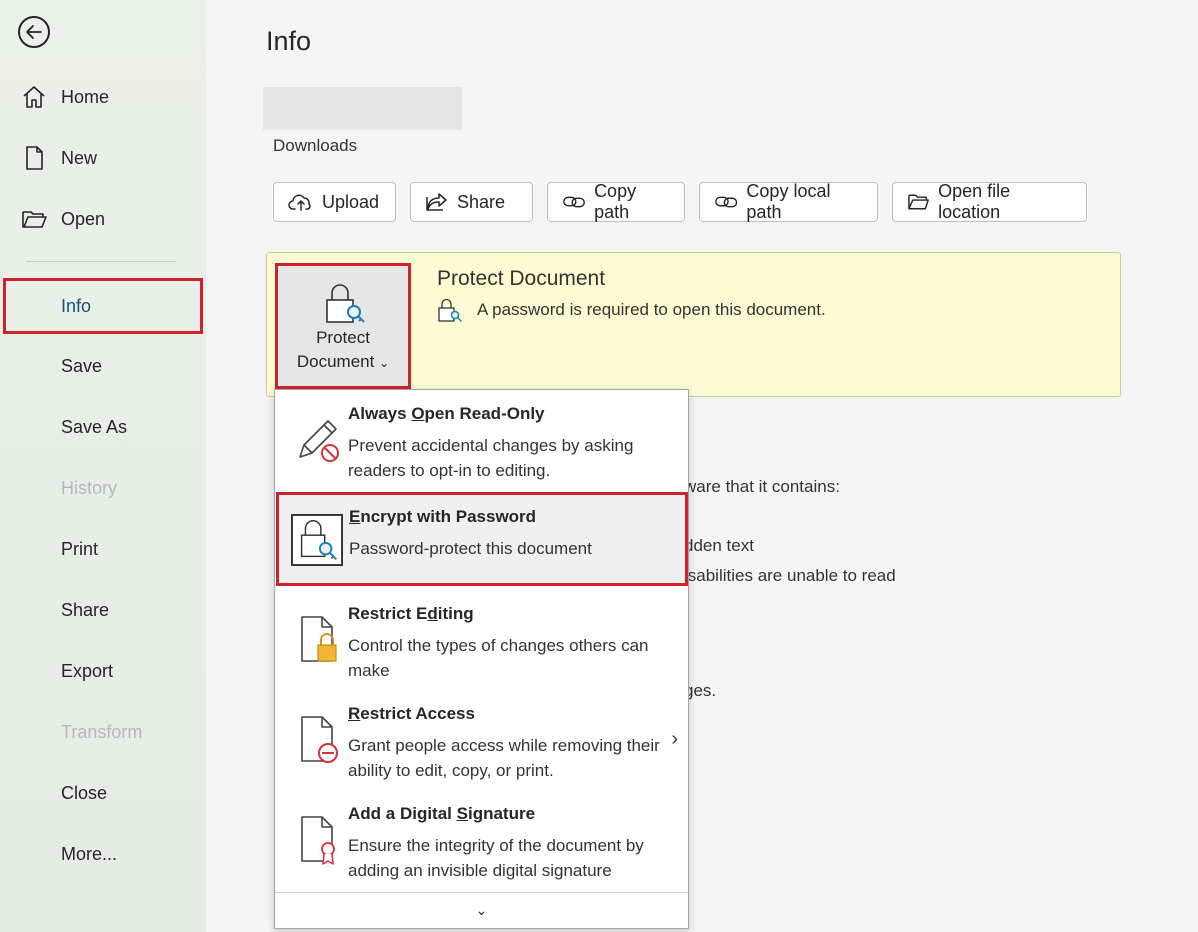 The height and width of the screenshot is (932, 1198). What do you see at coordinates (436, 202) in the screenshot?
I see `share-icon` at bounding box center [436, 202].